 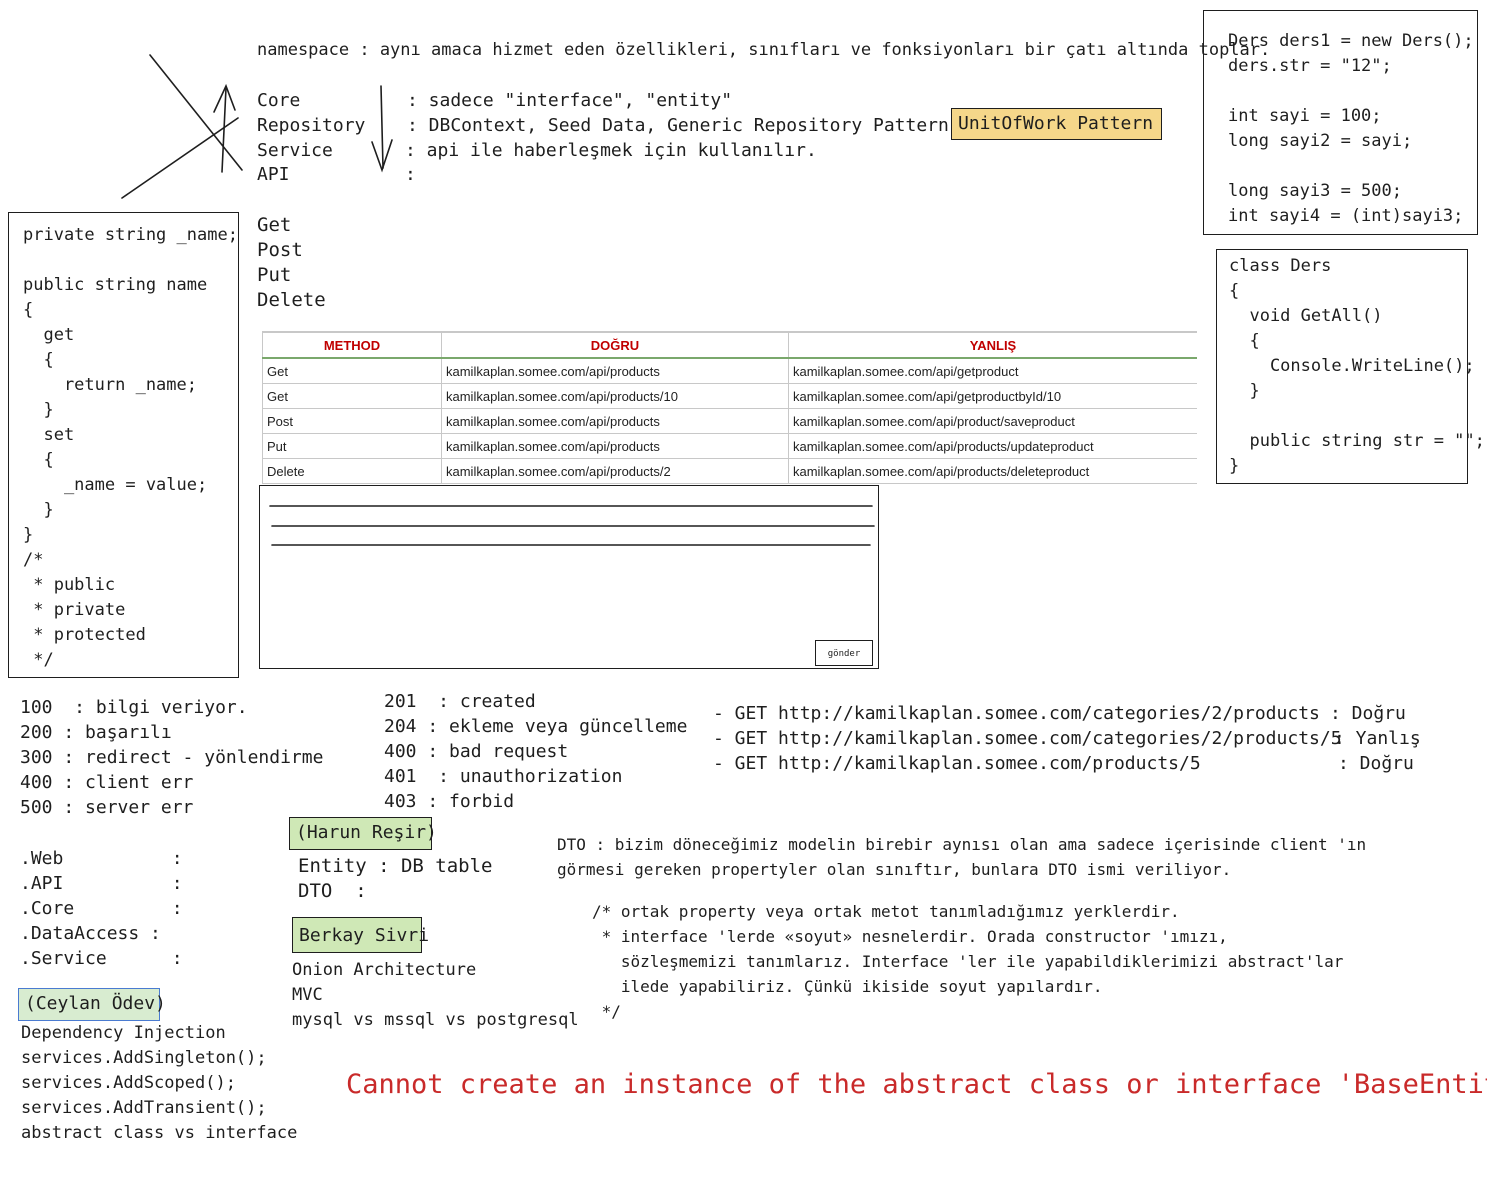 I want to click on send-button: gönder, so click(x=844, y=653).